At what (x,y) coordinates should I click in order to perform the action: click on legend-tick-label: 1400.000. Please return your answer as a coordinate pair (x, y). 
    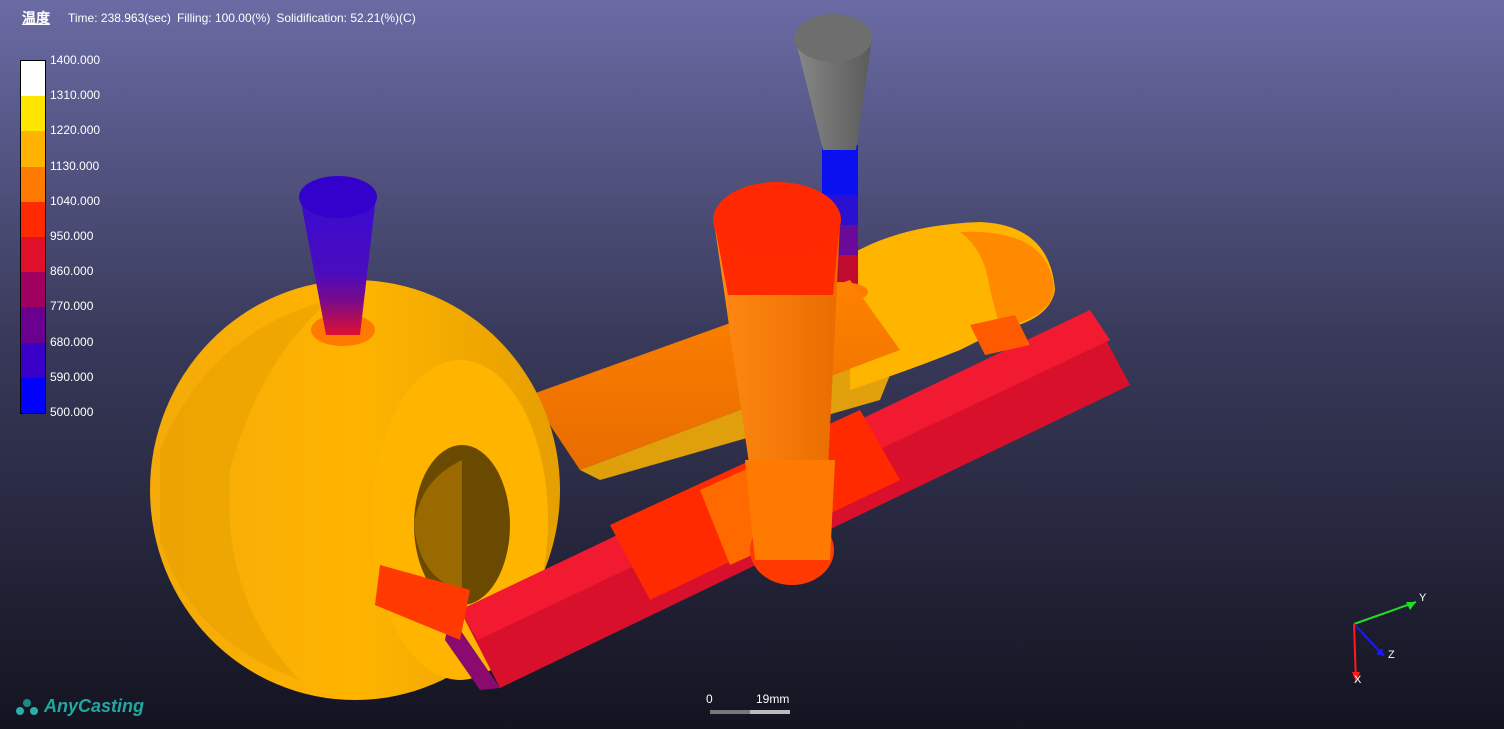
    Looking at the image, I should click on (75, 60).